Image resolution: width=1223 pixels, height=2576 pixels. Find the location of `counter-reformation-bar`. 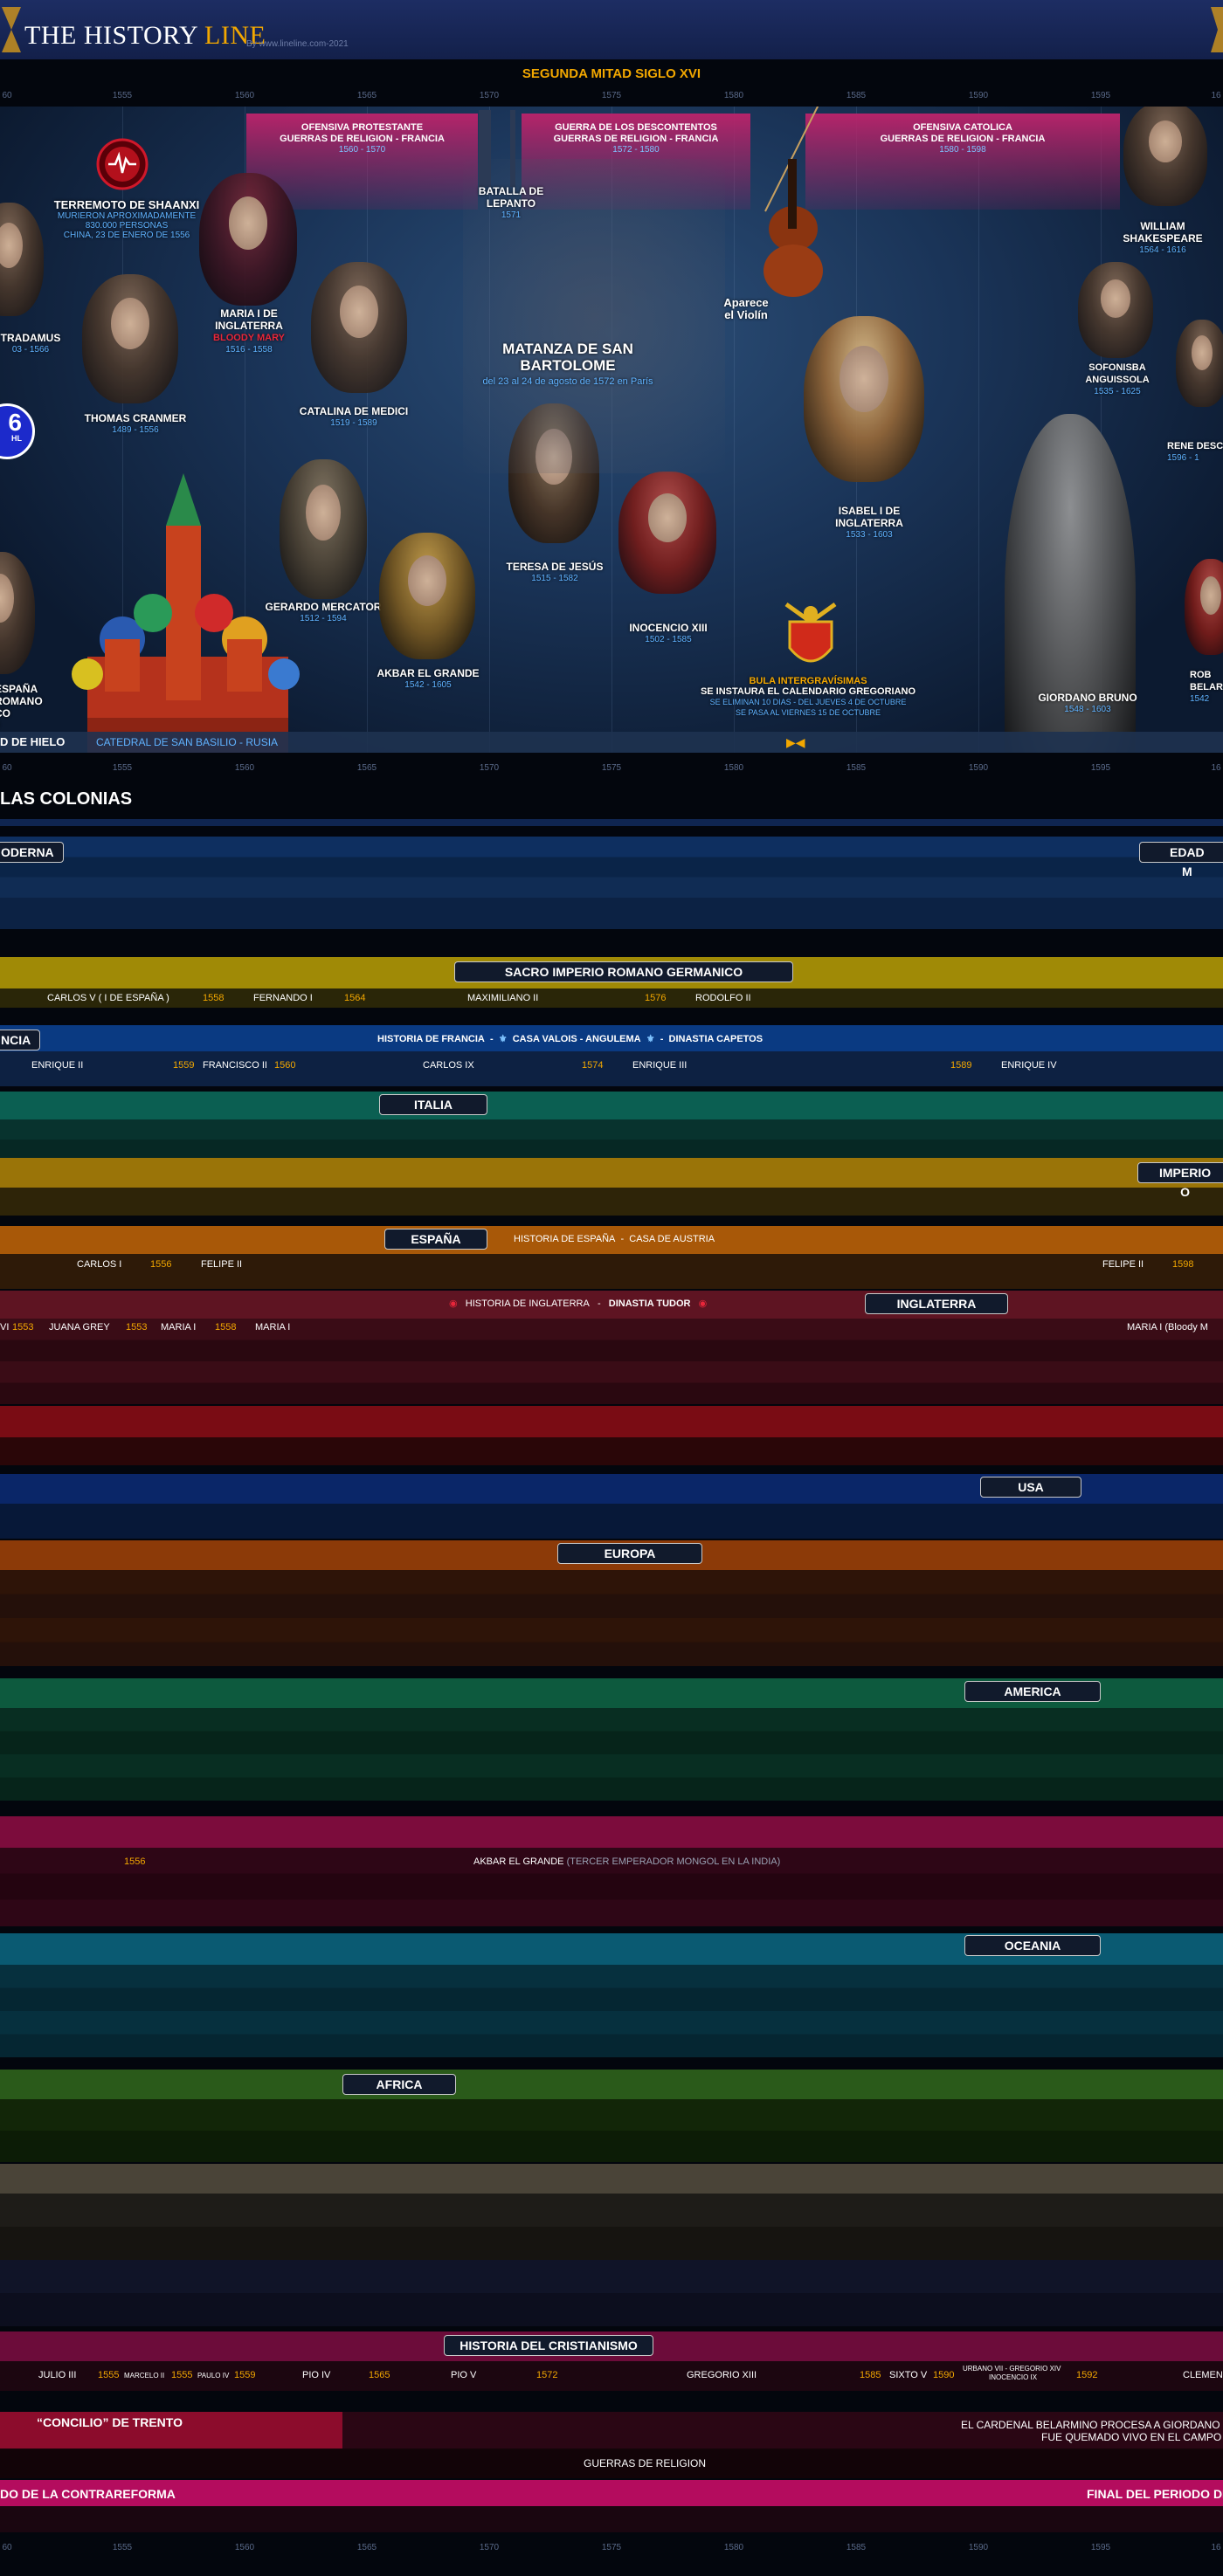

counter-reformation-bar is located at coordinates (611, 2493).